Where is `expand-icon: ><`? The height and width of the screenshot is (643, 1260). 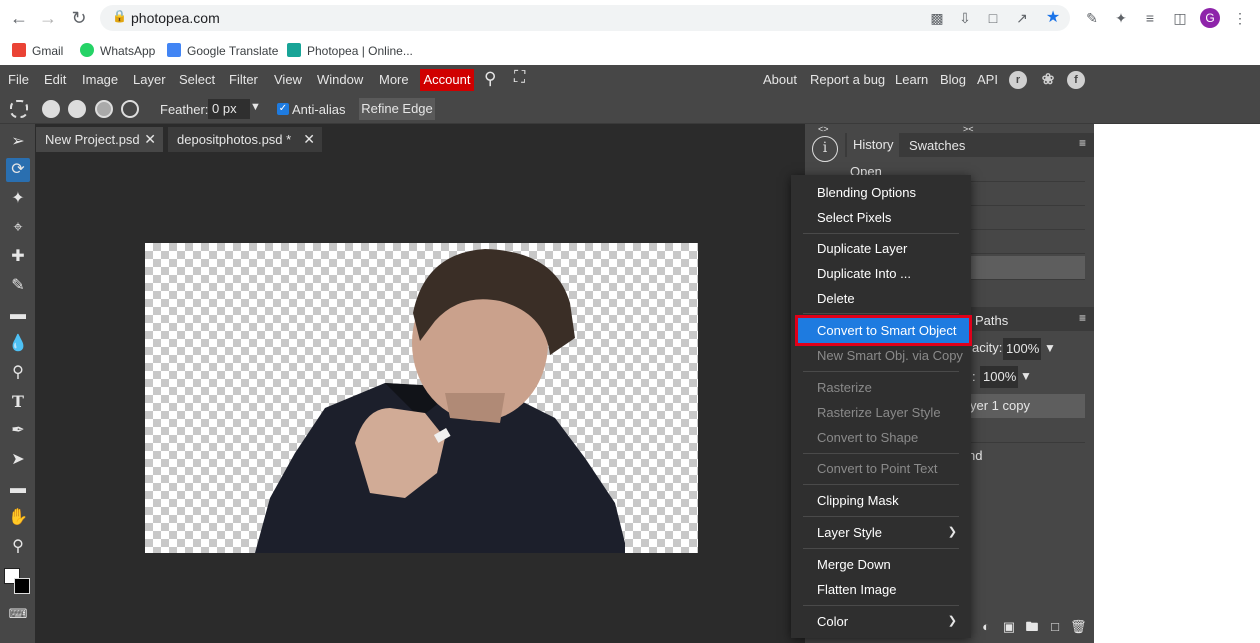
expand-icon: >< is located at coordinates (968, 129).